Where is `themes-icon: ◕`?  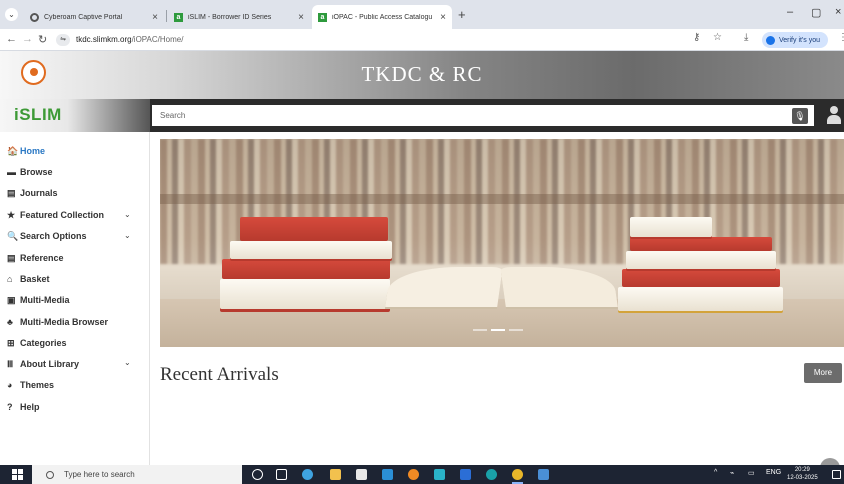
themes-icon: ◕ is located at coordinates (10, 385).